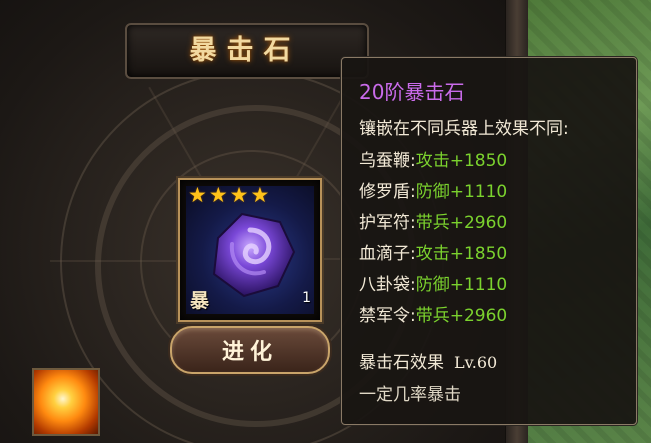  I want to click on effect-row: 乌蚕鞭:攻击+1850, so click(433, 161).